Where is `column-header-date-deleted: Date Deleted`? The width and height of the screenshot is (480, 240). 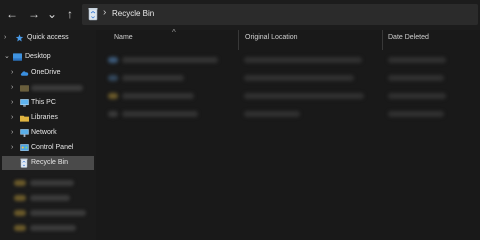 column-header-date-deleted: Date Deleted is located at coordinates (408, 37).